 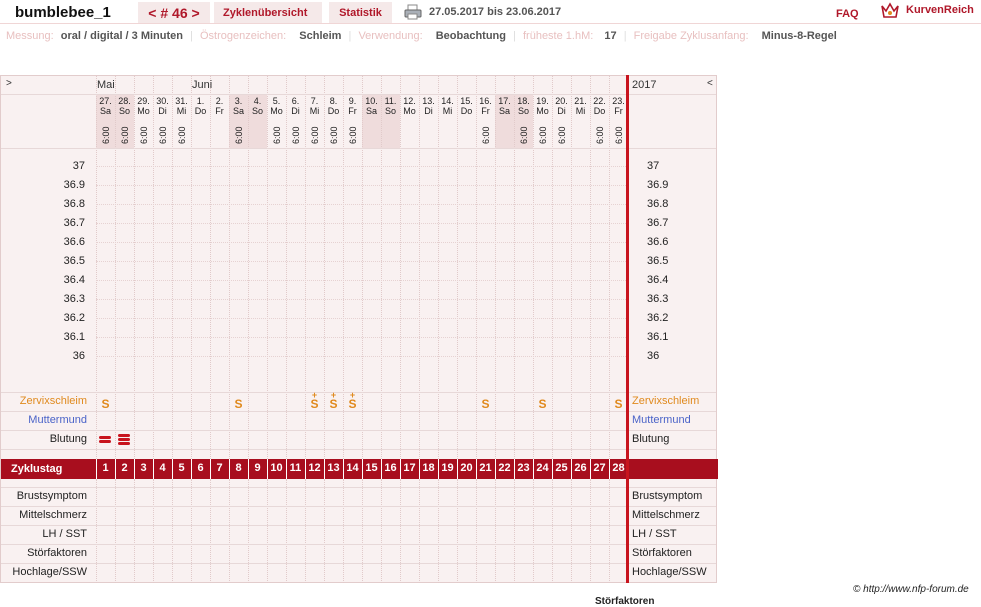 I want to click on y-tick-right: 36.8, so click(x=658, y=204).